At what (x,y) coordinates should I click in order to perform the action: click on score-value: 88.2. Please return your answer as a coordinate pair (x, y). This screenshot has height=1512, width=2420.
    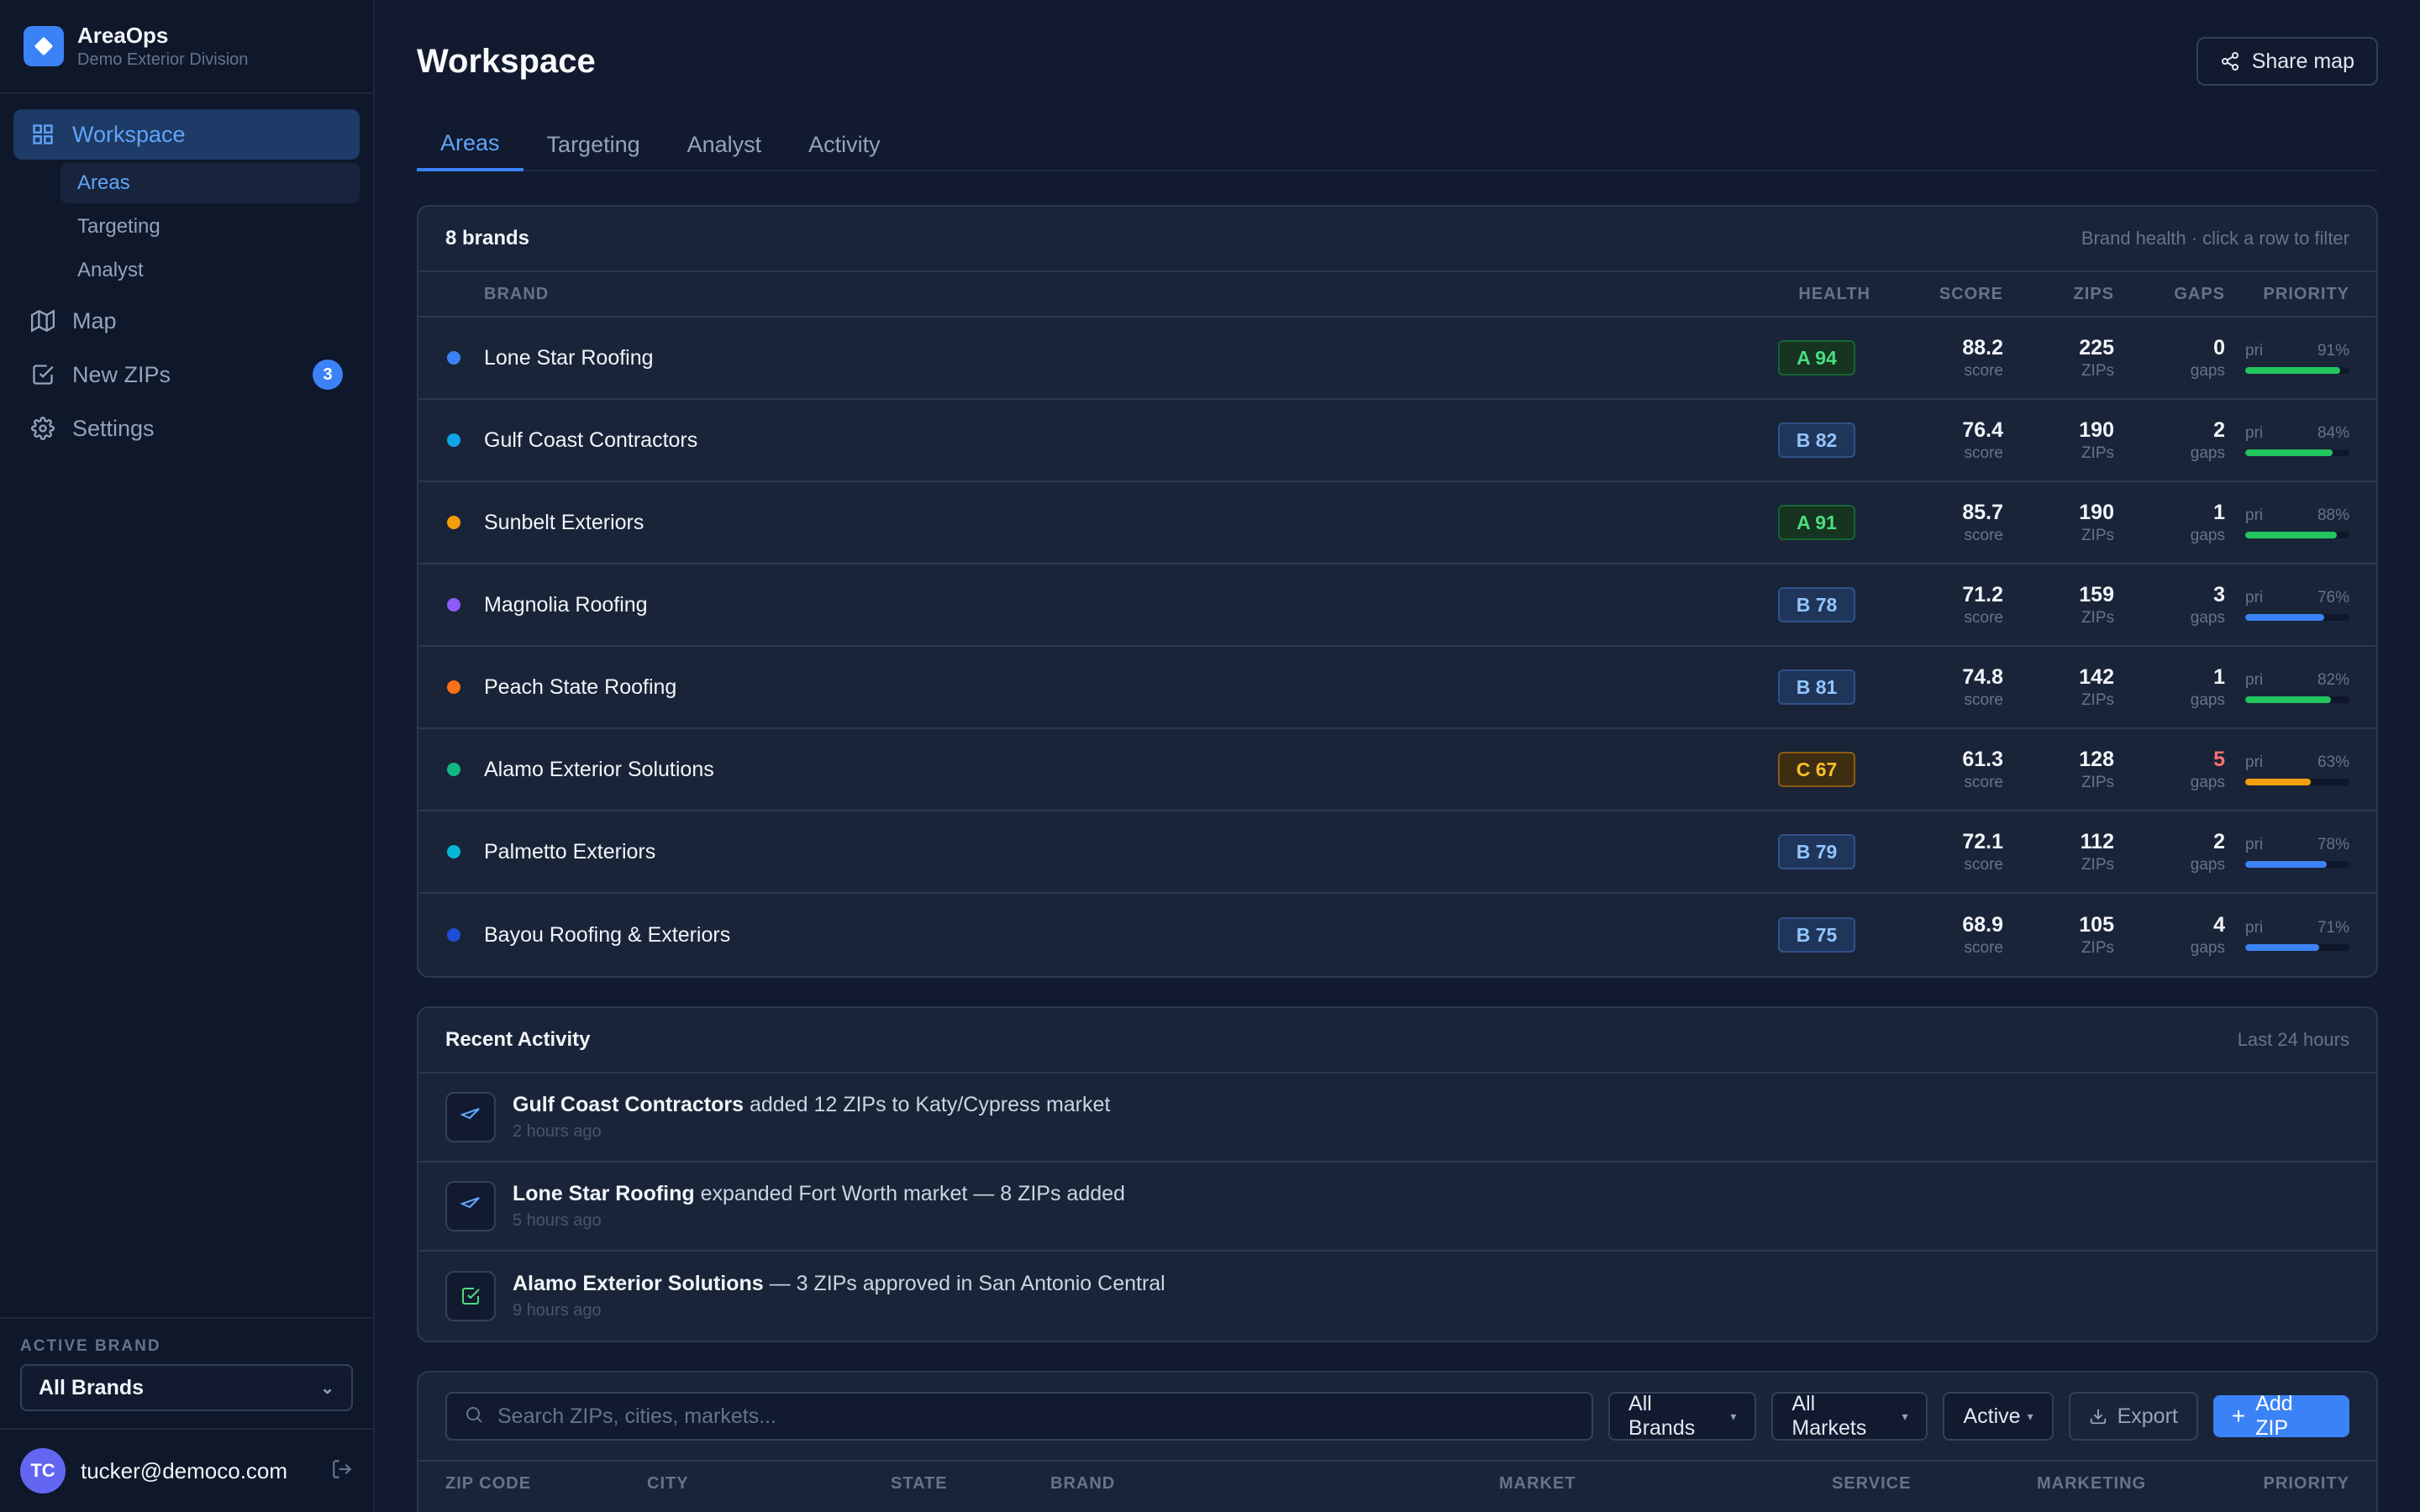
    Looking at the image, I should click on (1983, 347).